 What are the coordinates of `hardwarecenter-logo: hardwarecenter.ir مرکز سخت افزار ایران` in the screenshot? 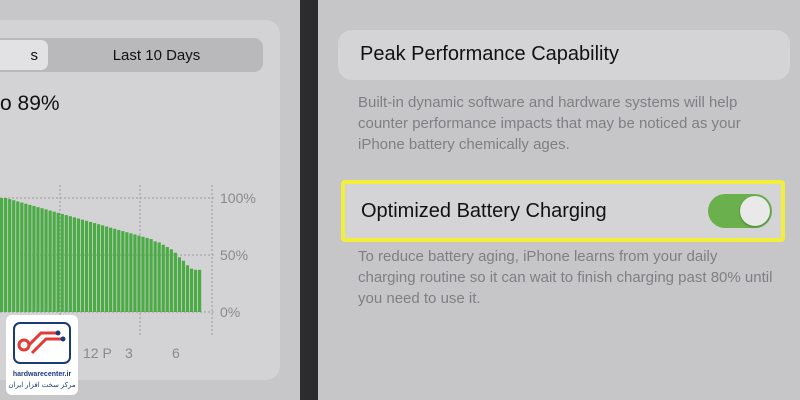 It's located at (42, 355).